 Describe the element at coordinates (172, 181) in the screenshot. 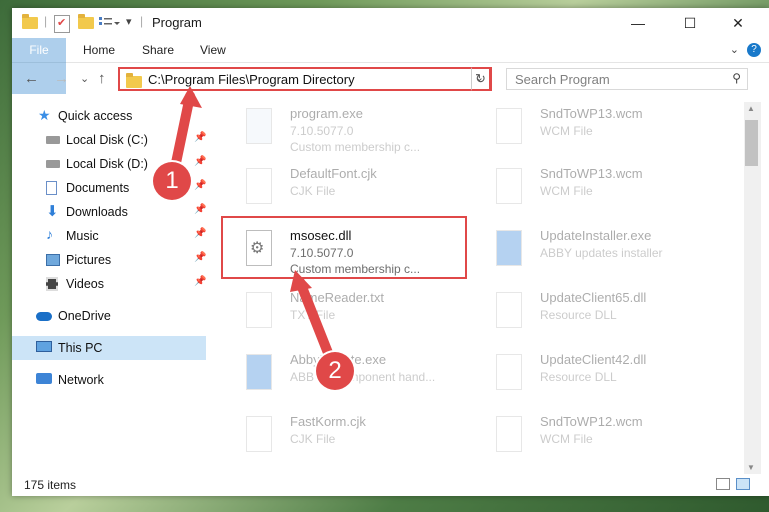

I see `callout-step-1: 1` at that location.